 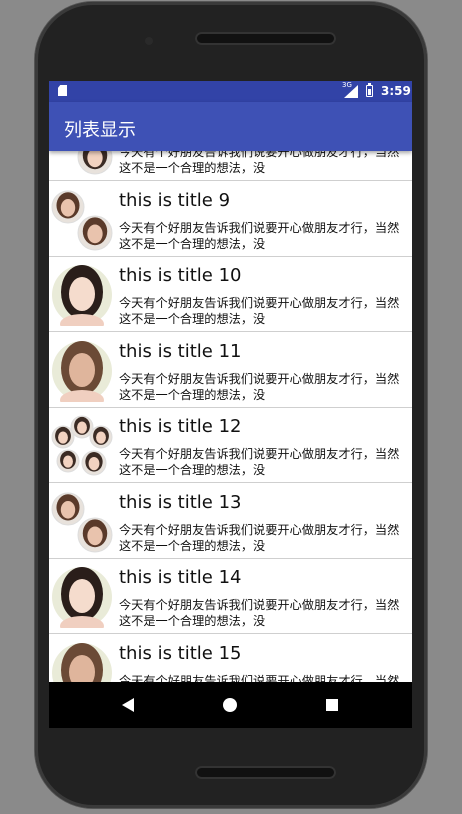 What do you see at coordinates (180, 275) in the screenshot?
I see `item-title: this is title 10` at bounding box center [180, 275].